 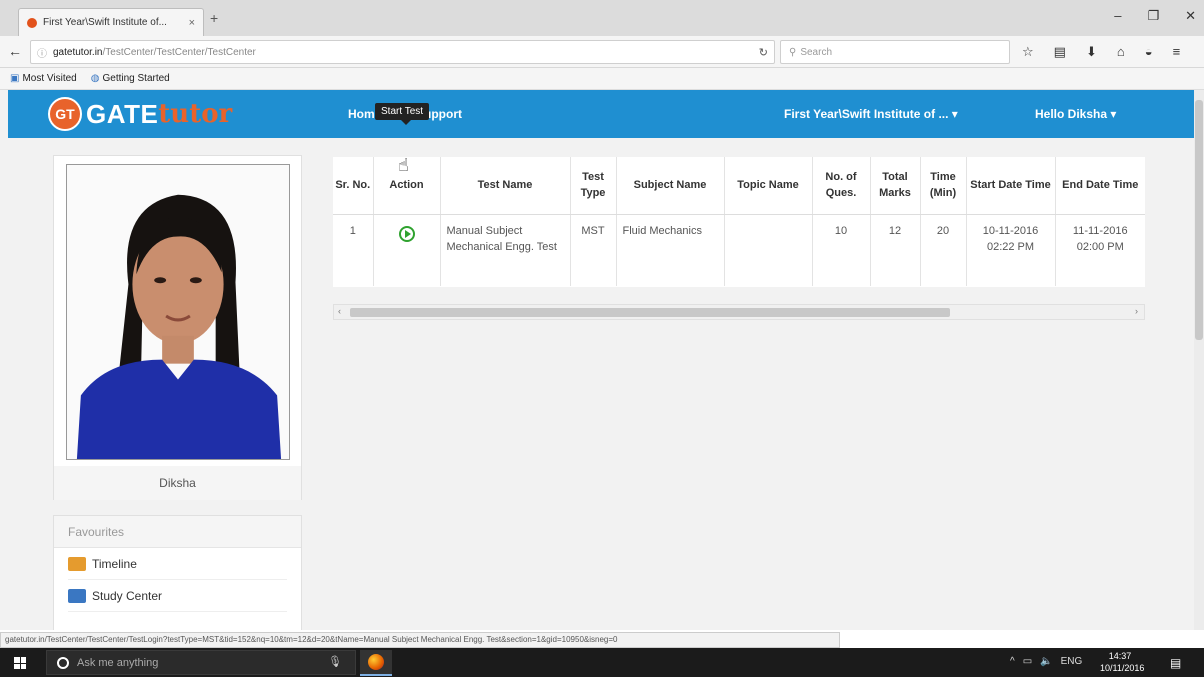 What do you see at coordinates (1091, 52) in the screenshot?
I see `download-icon: ⬇` at bounding box center [1091, 52].